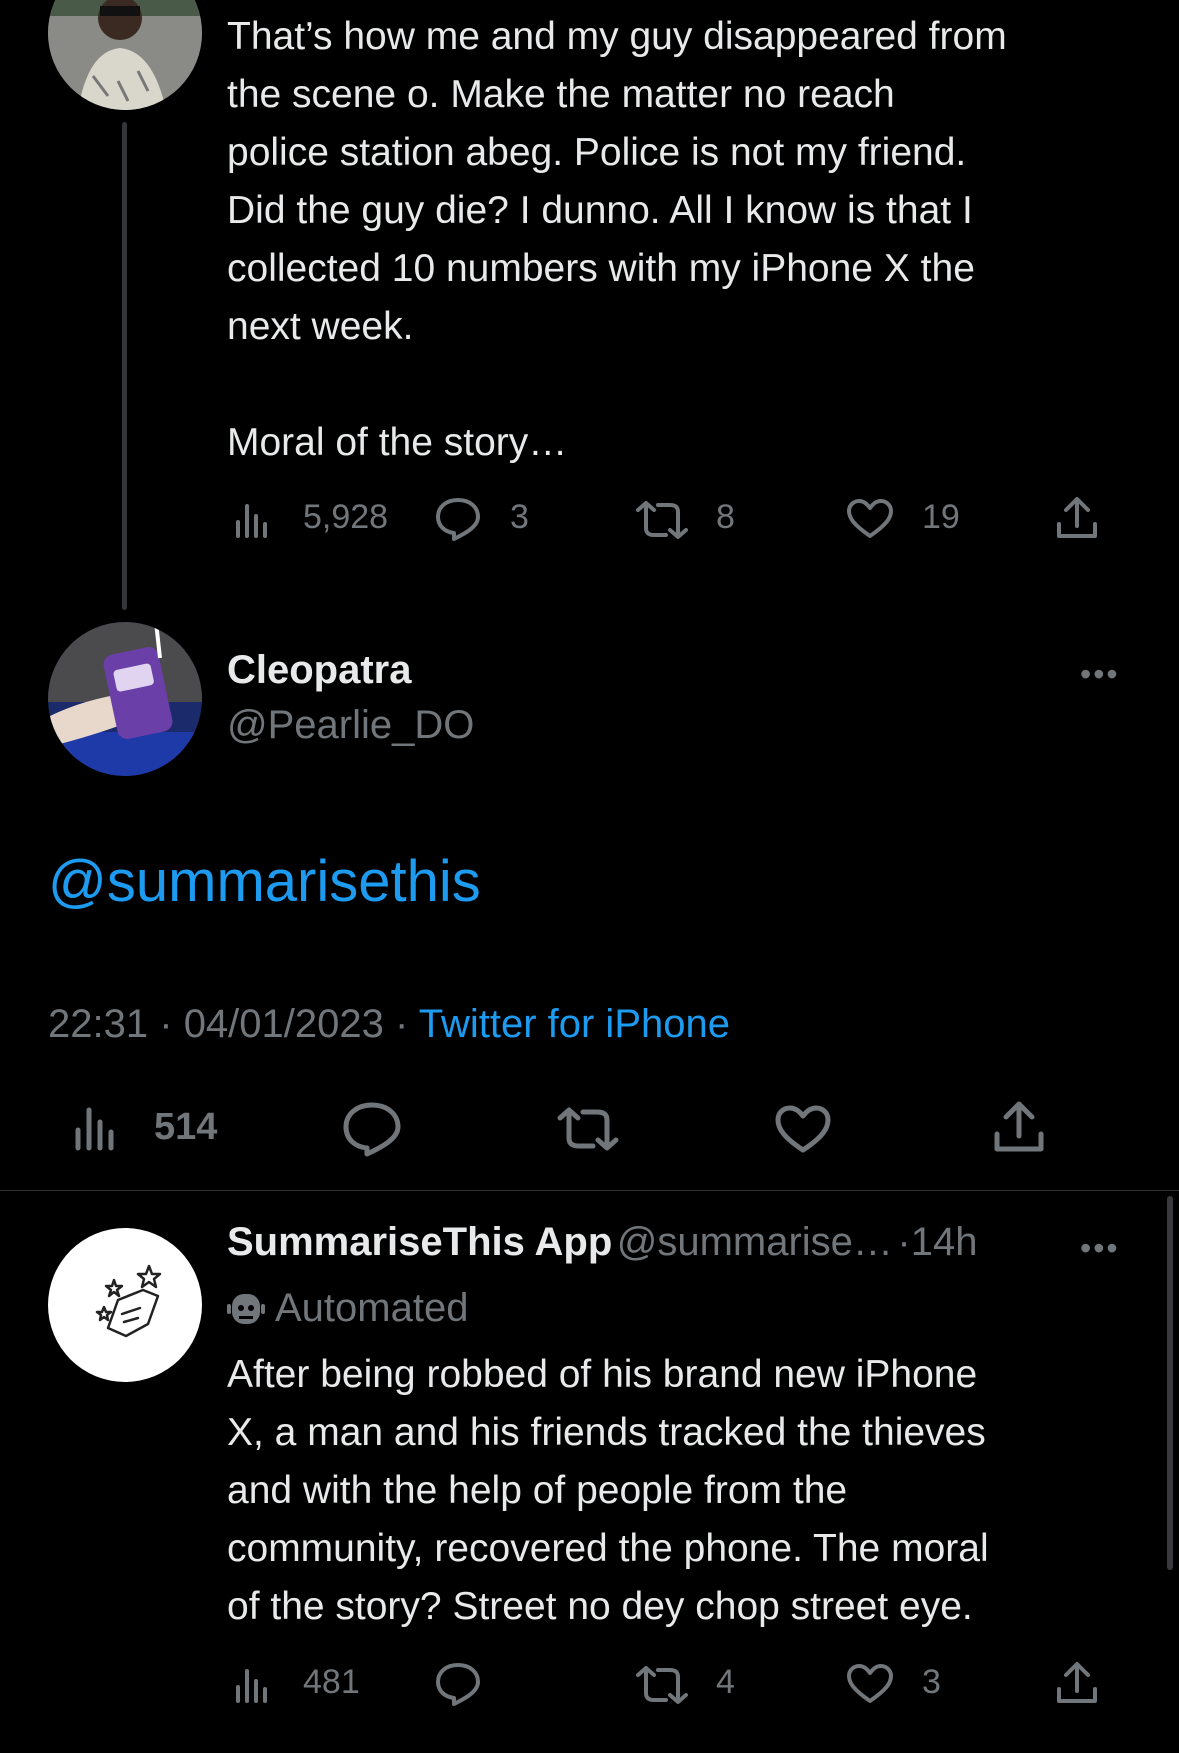 The width and height of the screenshot is (1179, 1753). I want to click on previous-views-count: 5,928, so click(346, 517).